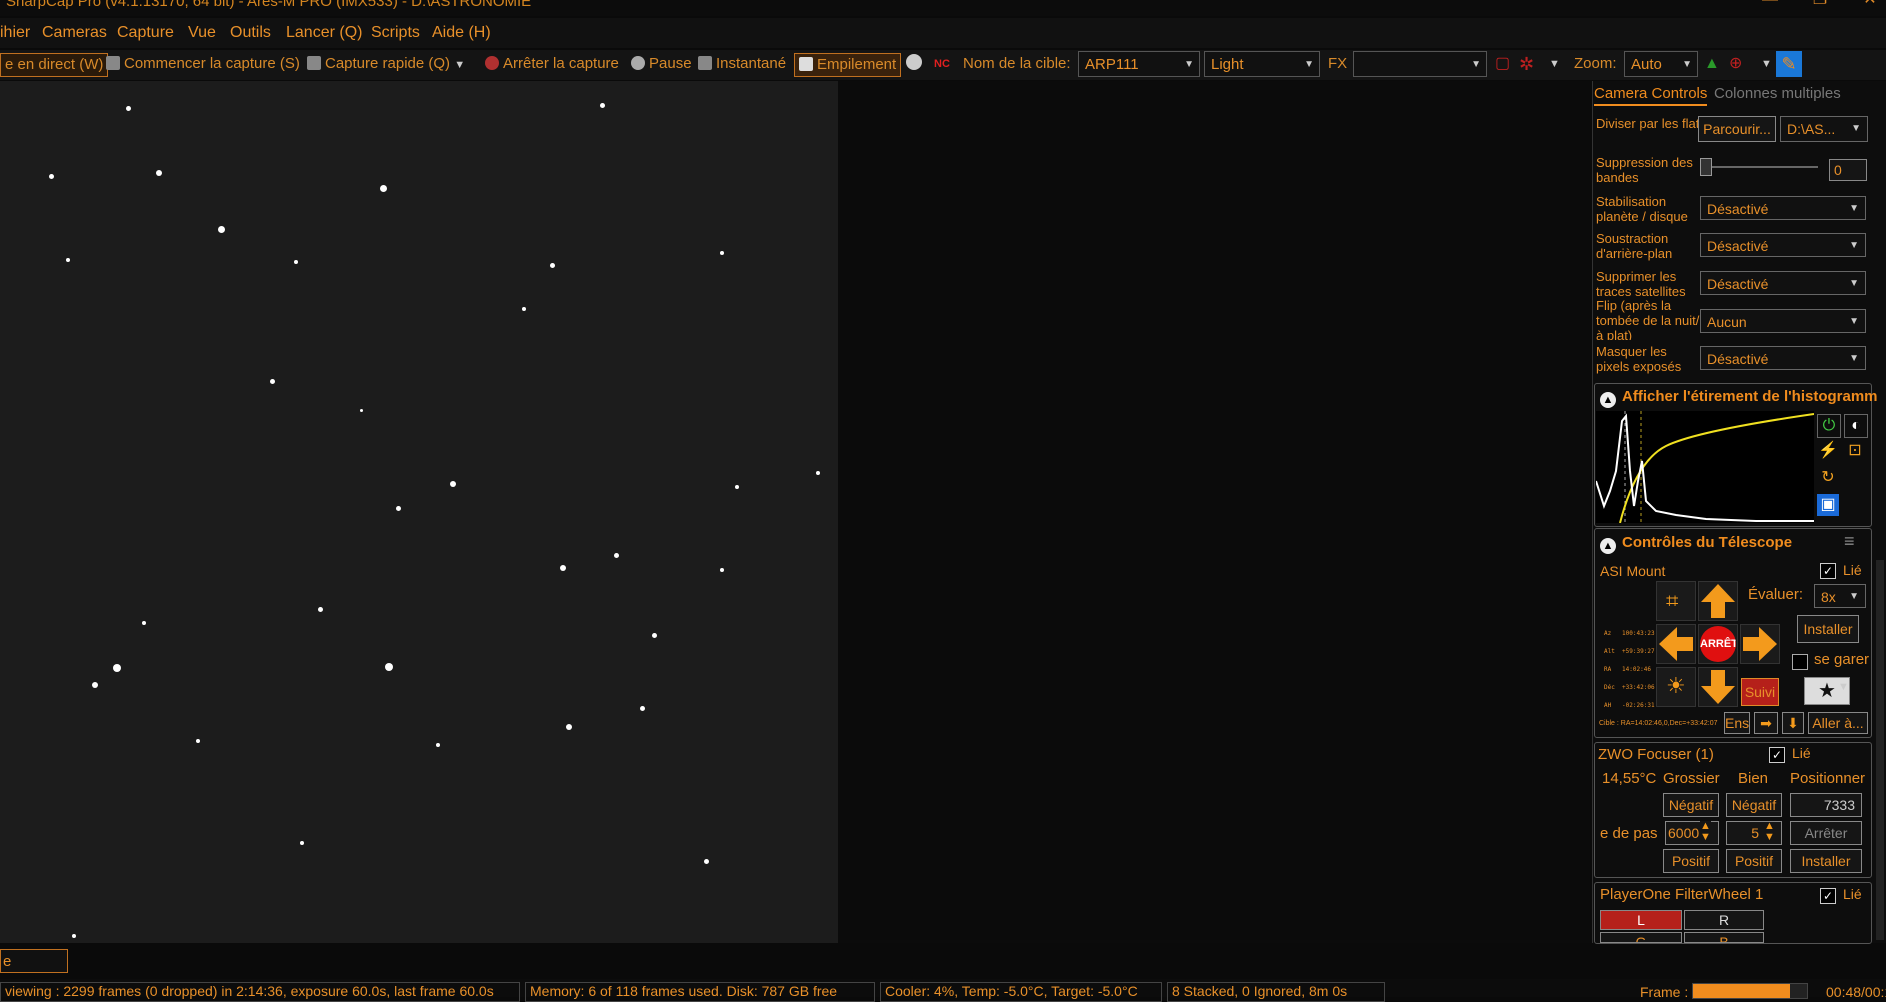  Describe the element at coordinates (1880, 750) in the screenshot. I see `panel-scrollbar` at that location.